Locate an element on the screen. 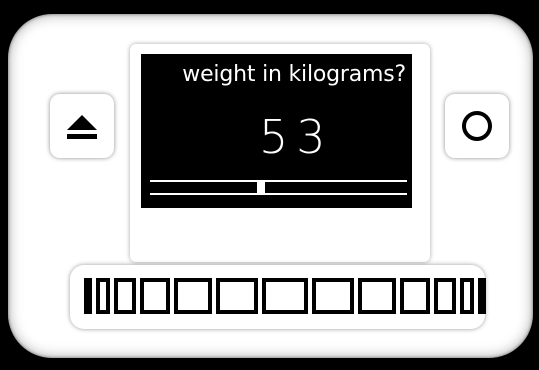 The width and height of the screenshot is (539, 370). key-row is located at coordinates (285, 296).